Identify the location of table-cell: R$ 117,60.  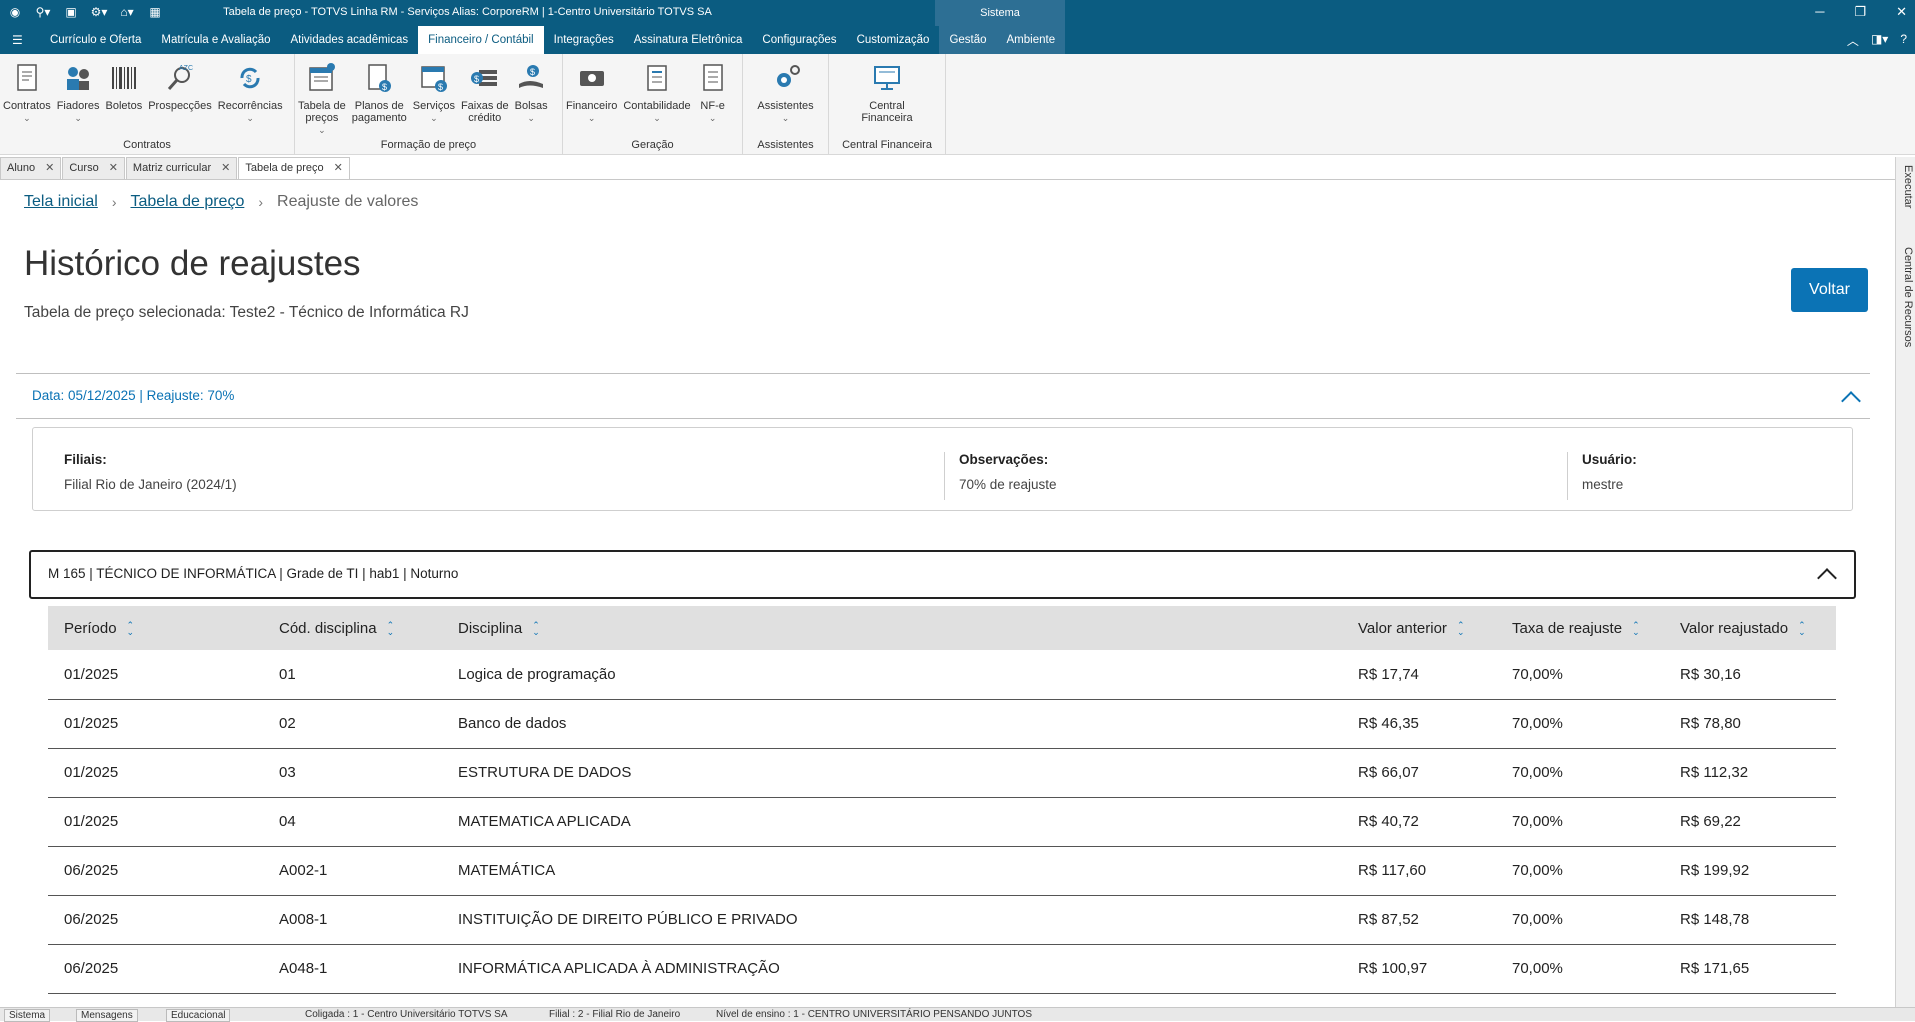
(1419, 871).